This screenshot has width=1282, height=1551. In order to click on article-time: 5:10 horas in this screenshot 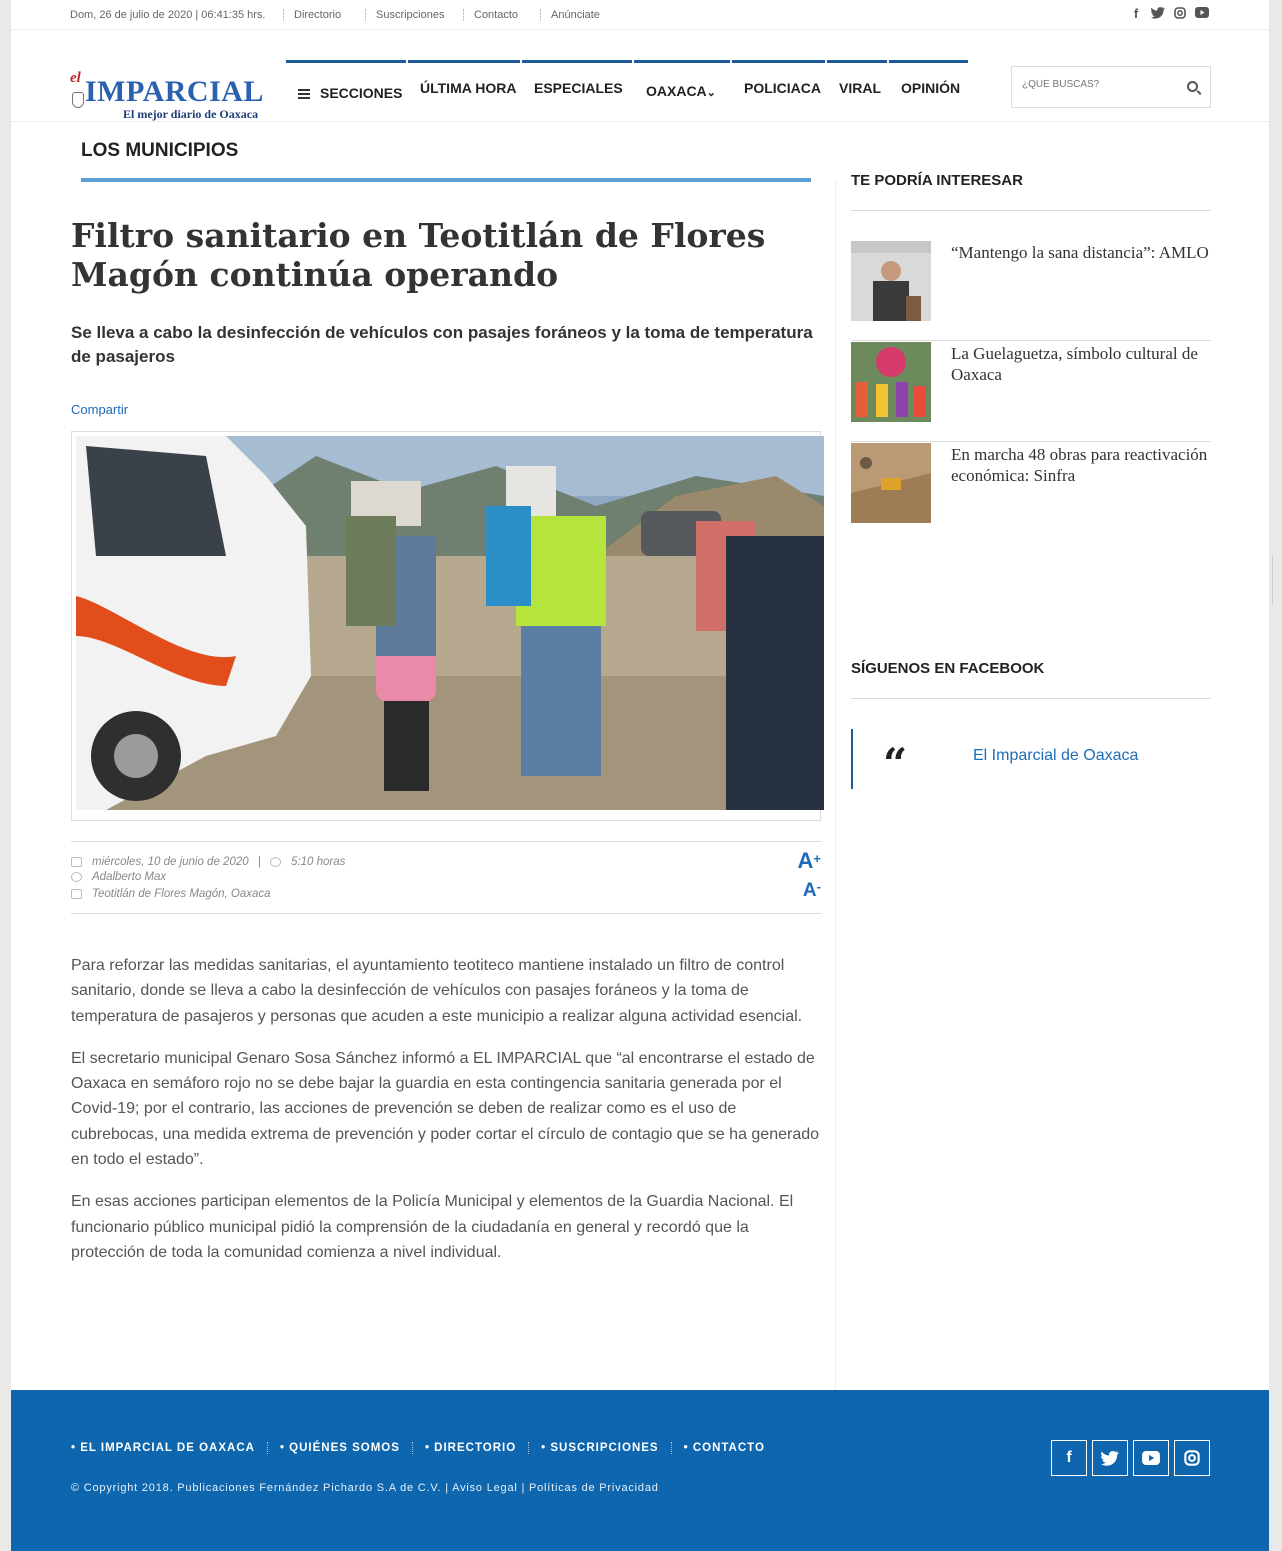, I will do `click(318, 862)`.